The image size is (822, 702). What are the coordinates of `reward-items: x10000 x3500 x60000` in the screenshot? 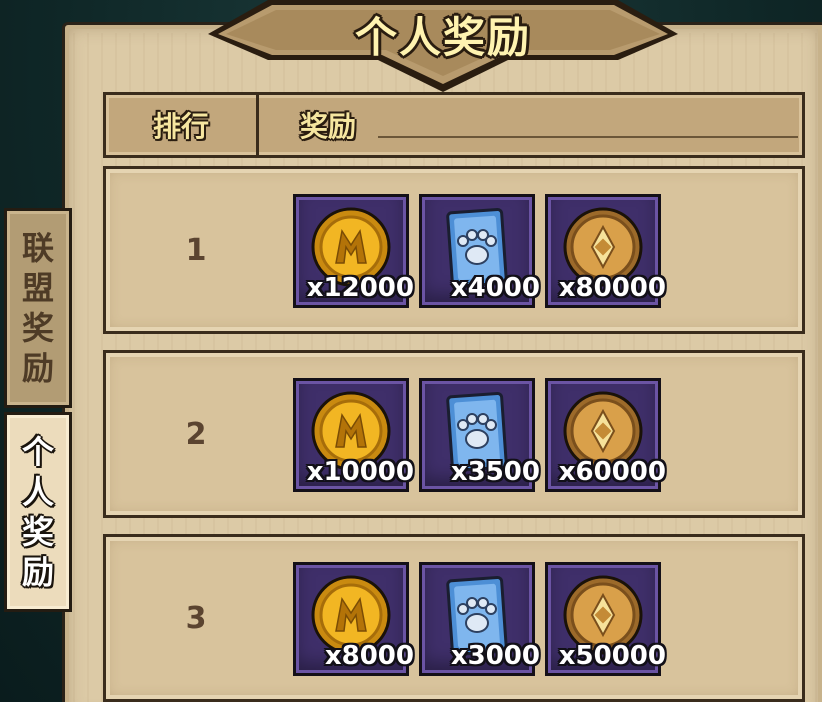 It's located at (479, 435).